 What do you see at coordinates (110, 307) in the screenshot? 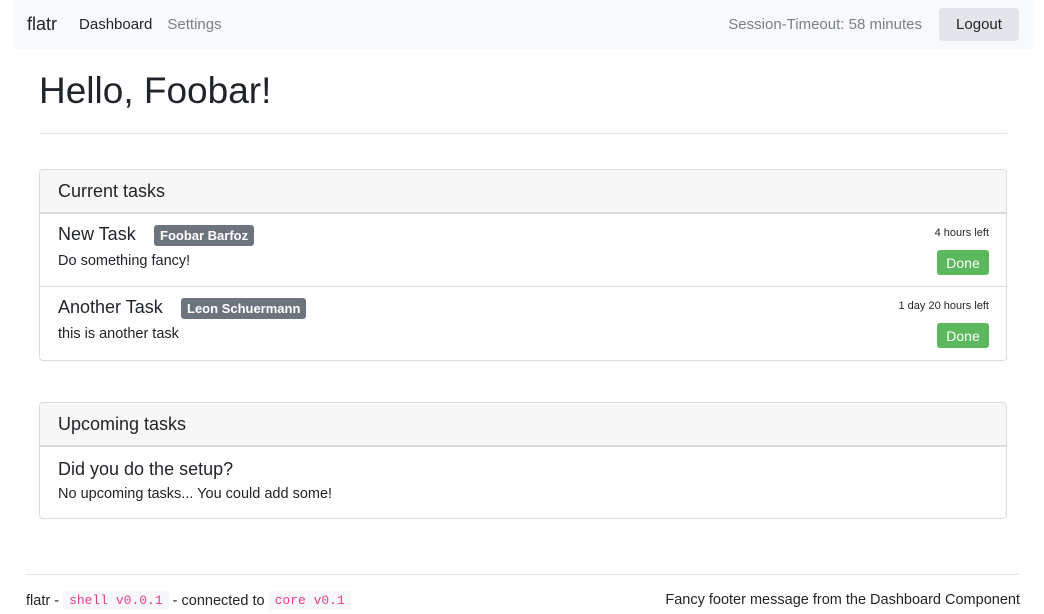
I see `task-title: Another Task` at bounding box center [110, 307].